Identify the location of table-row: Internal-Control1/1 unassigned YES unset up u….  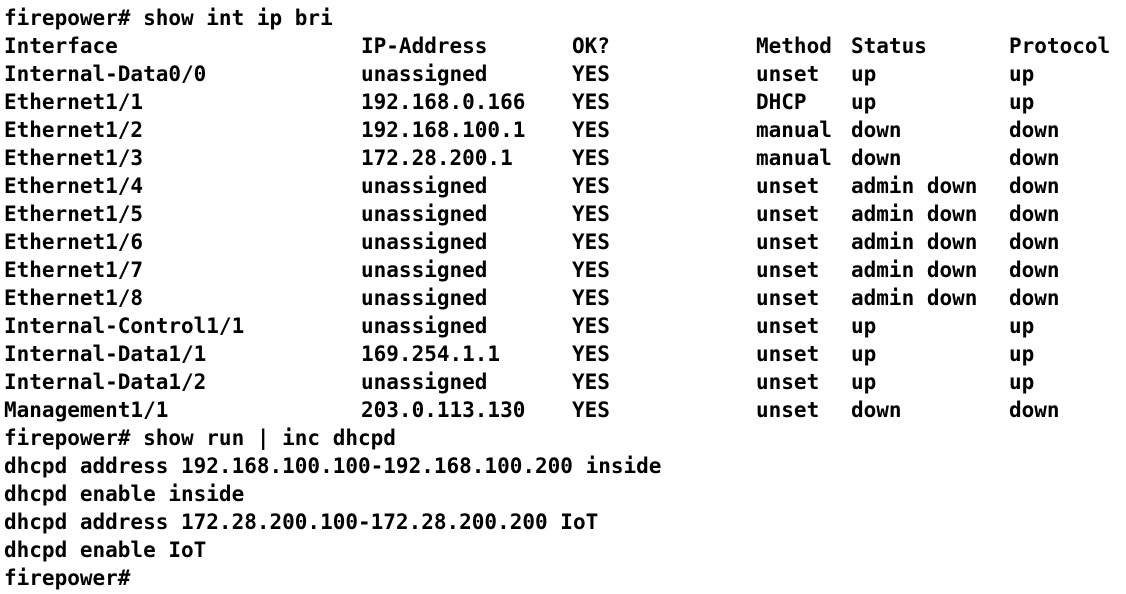
(565, 326).